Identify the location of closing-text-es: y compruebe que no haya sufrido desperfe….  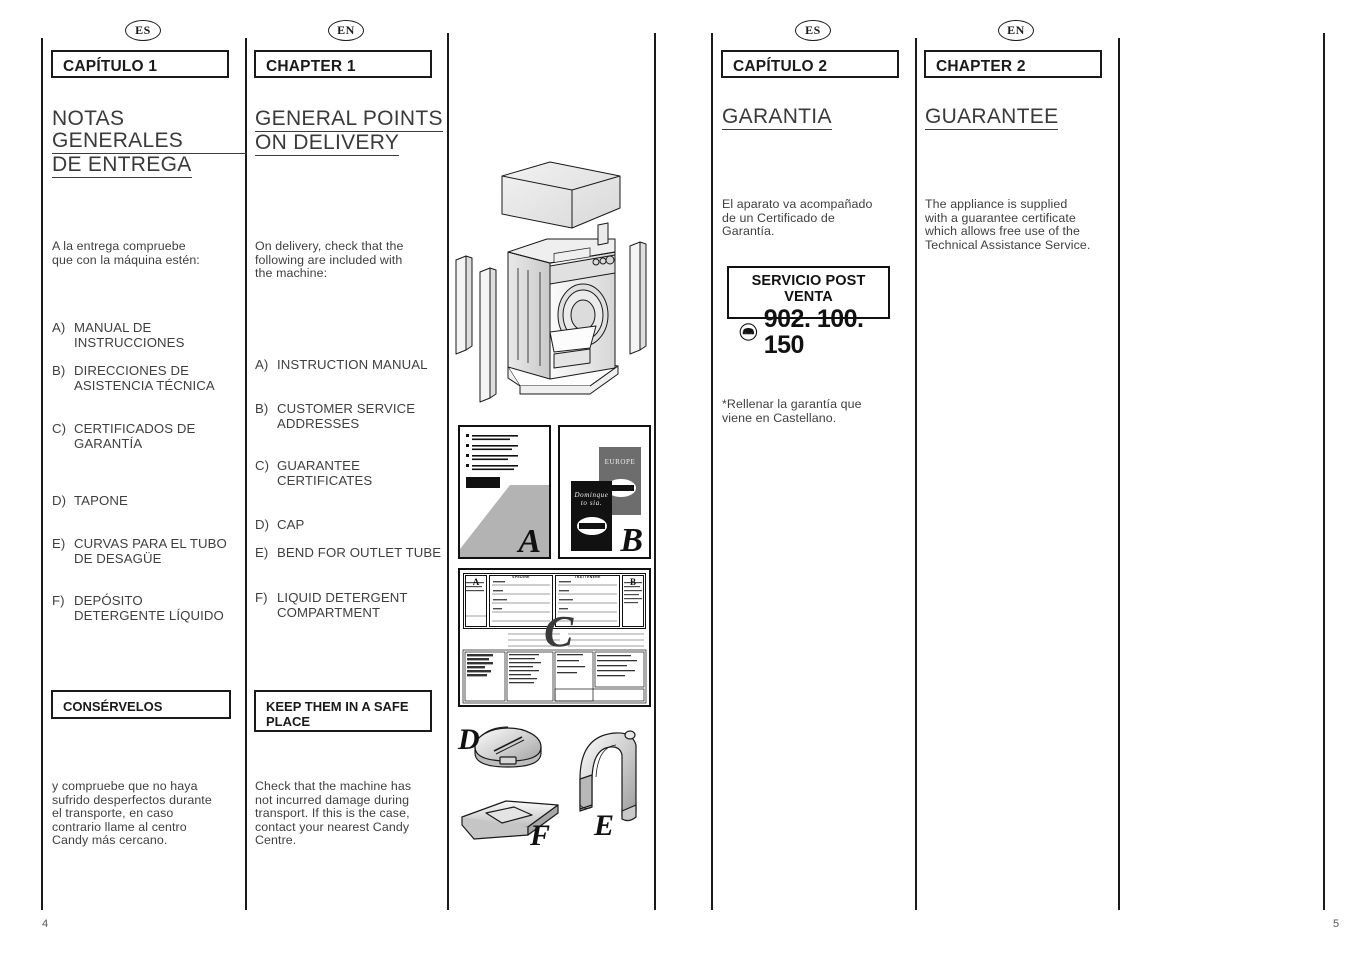
(132, 813).